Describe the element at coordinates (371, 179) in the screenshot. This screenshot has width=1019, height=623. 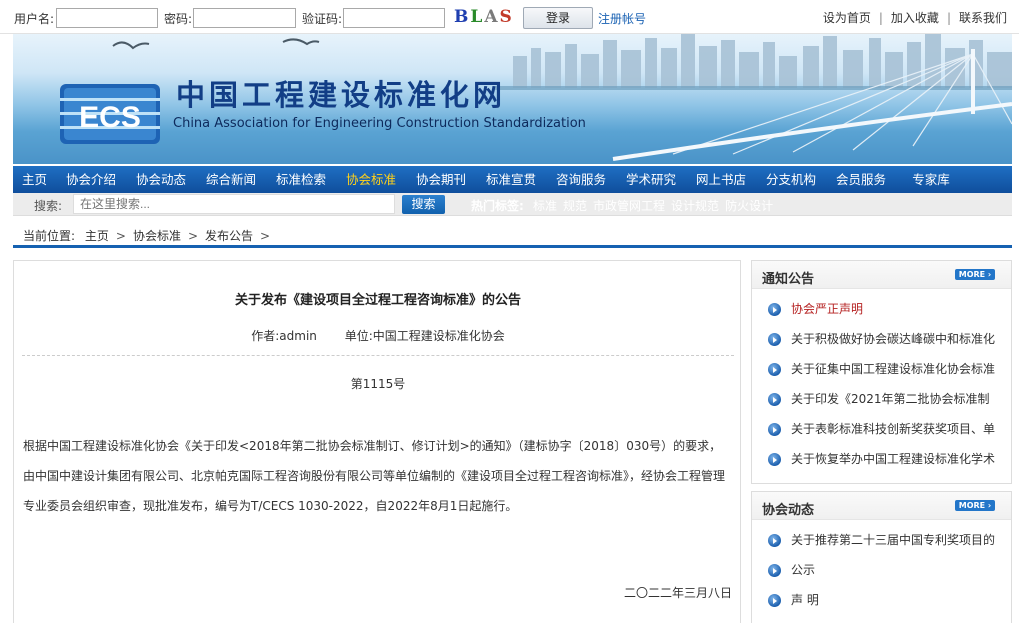
I see `nav-item-association-standards: 协会标准` at that location.